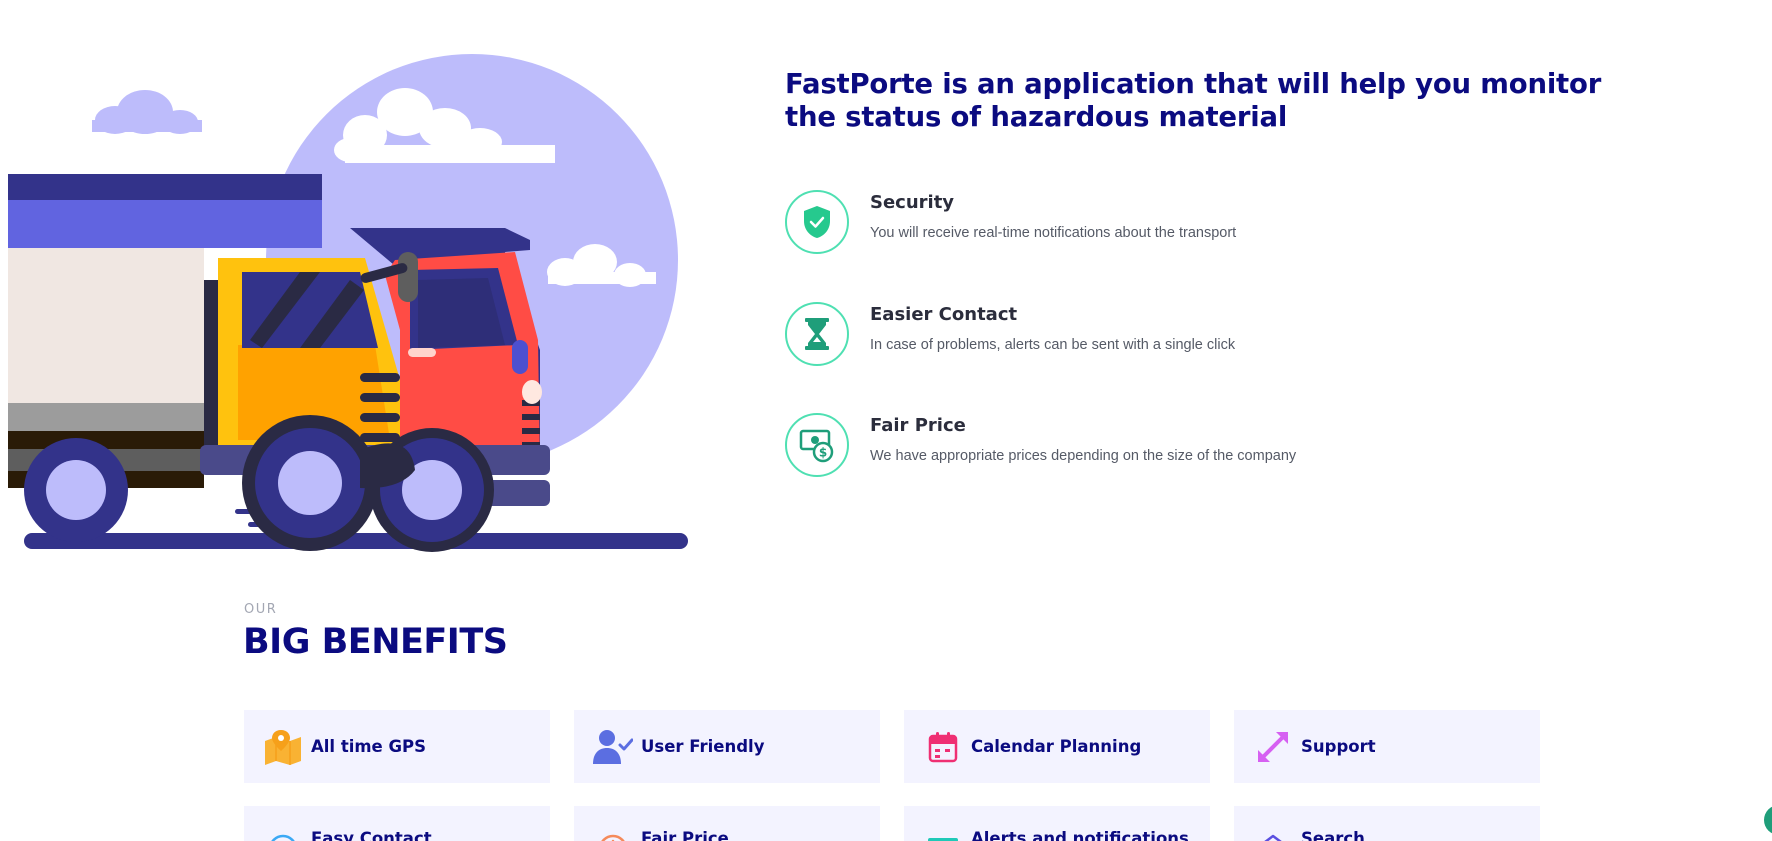 The image size is (1772, 841). Describe the element at coordinates (944, 314) in the screenshot. I see `feature-title: Easier Contact` at that location.